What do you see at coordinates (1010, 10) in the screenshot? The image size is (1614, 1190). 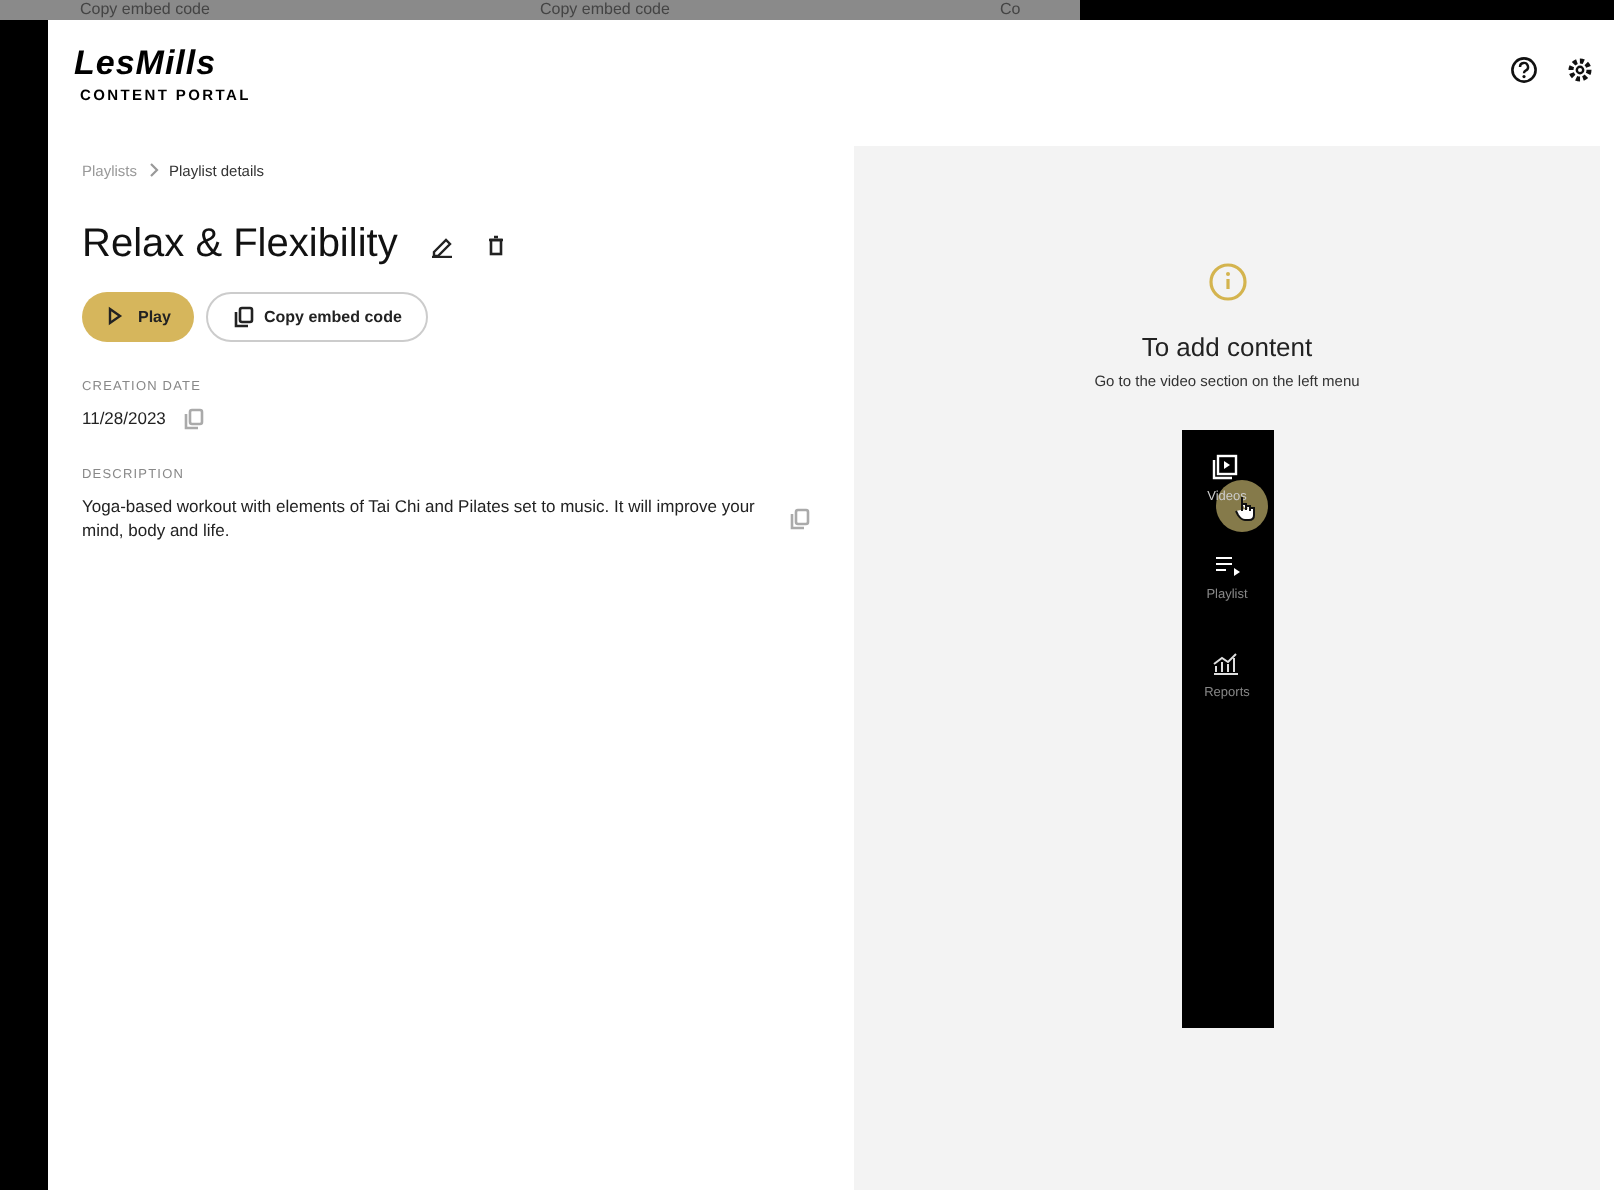 I see `faded-button-text: Co` at bounding box center [1010, 10].